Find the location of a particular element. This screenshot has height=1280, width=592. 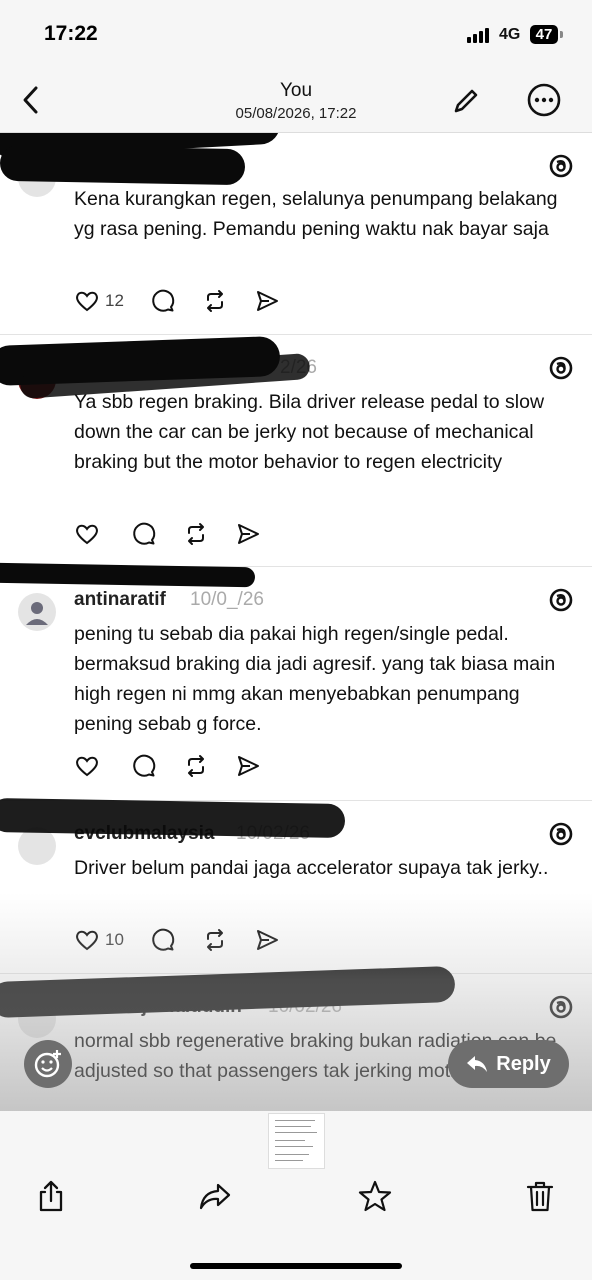

like-button: 10 is located at coordinates (99, 940).